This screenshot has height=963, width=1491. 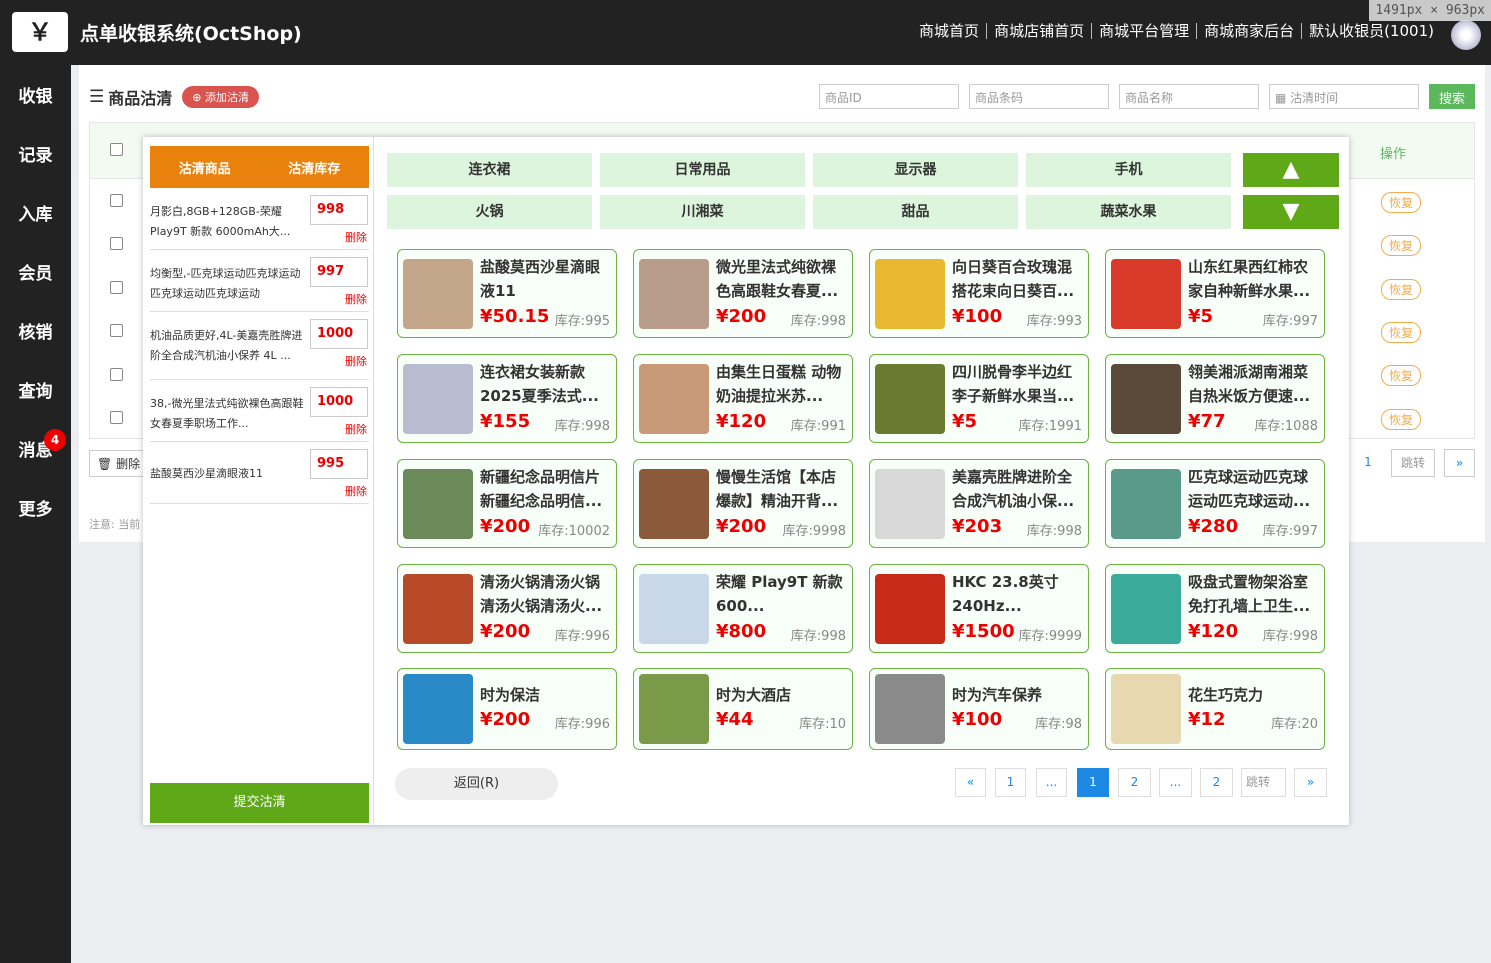 I want to click on scroll-up-button: ▲, so click(x=1291, y=170).